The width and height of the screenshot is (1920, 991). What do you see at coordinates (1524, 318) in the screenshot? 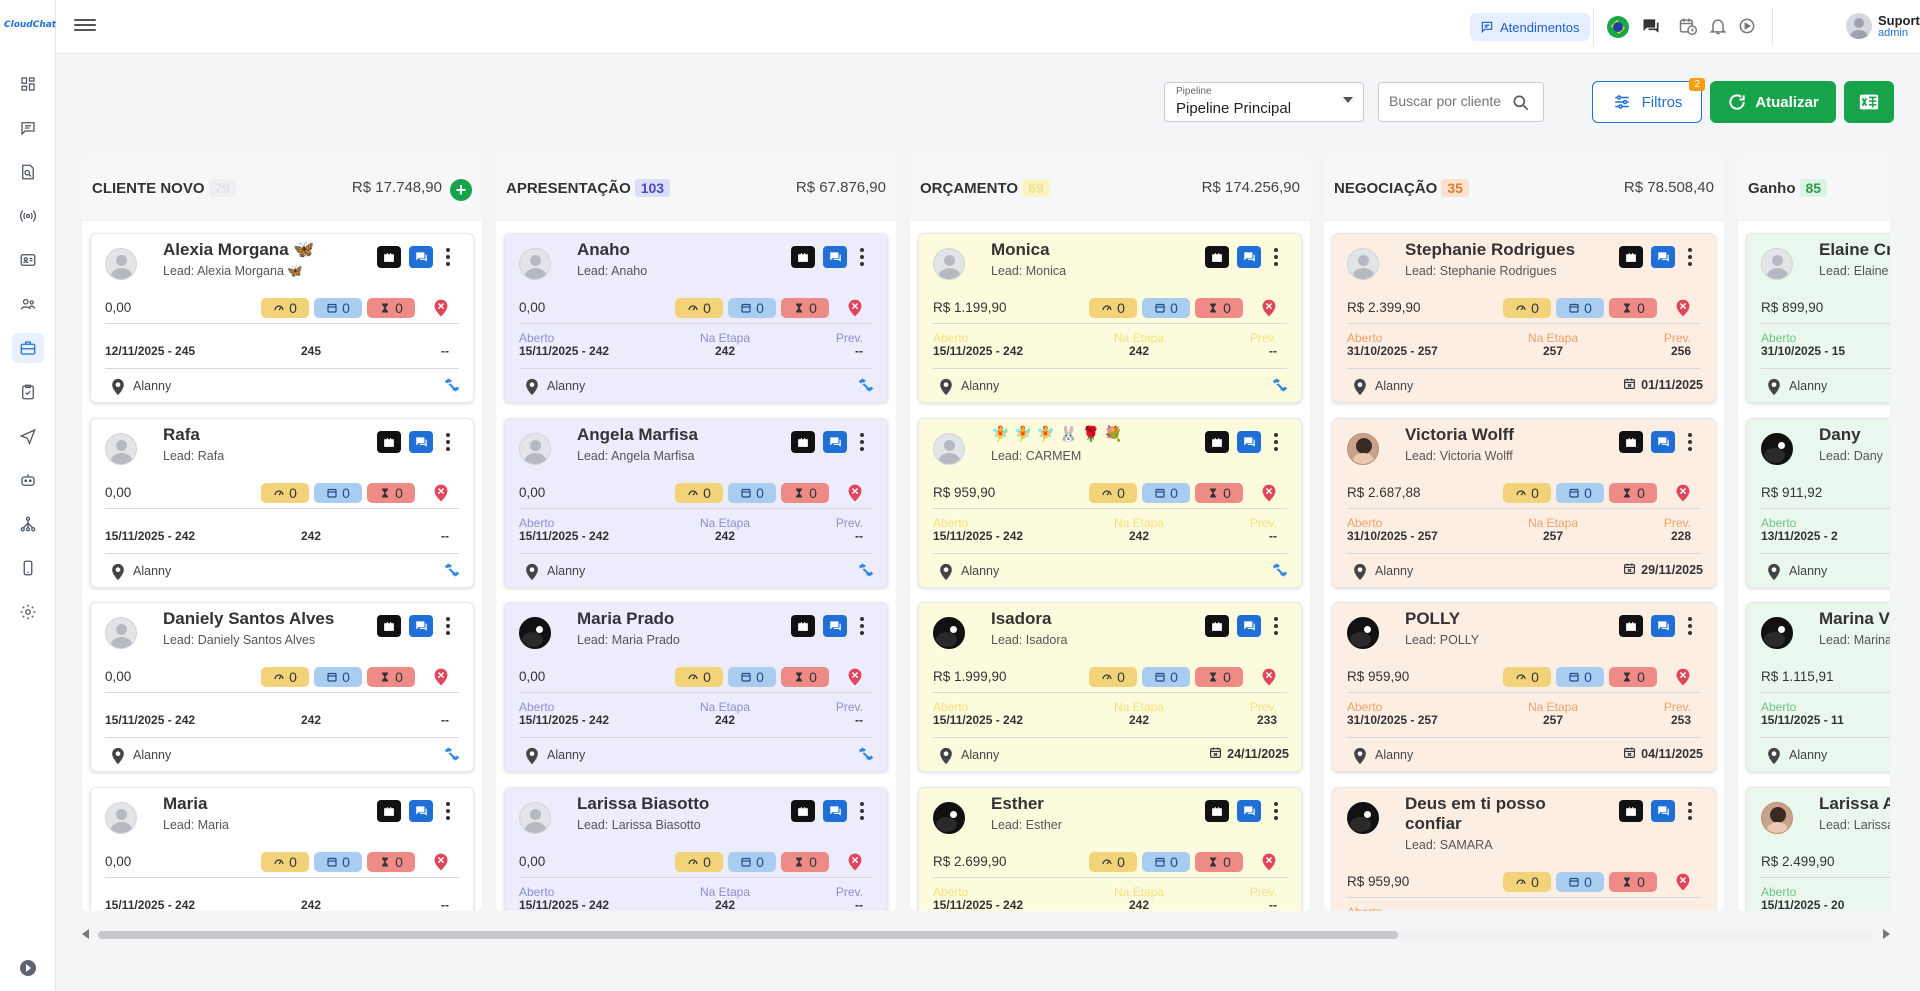
I see `deal-card: Stephanie Rodrigues Lead` at bounding box center [1524, 318].